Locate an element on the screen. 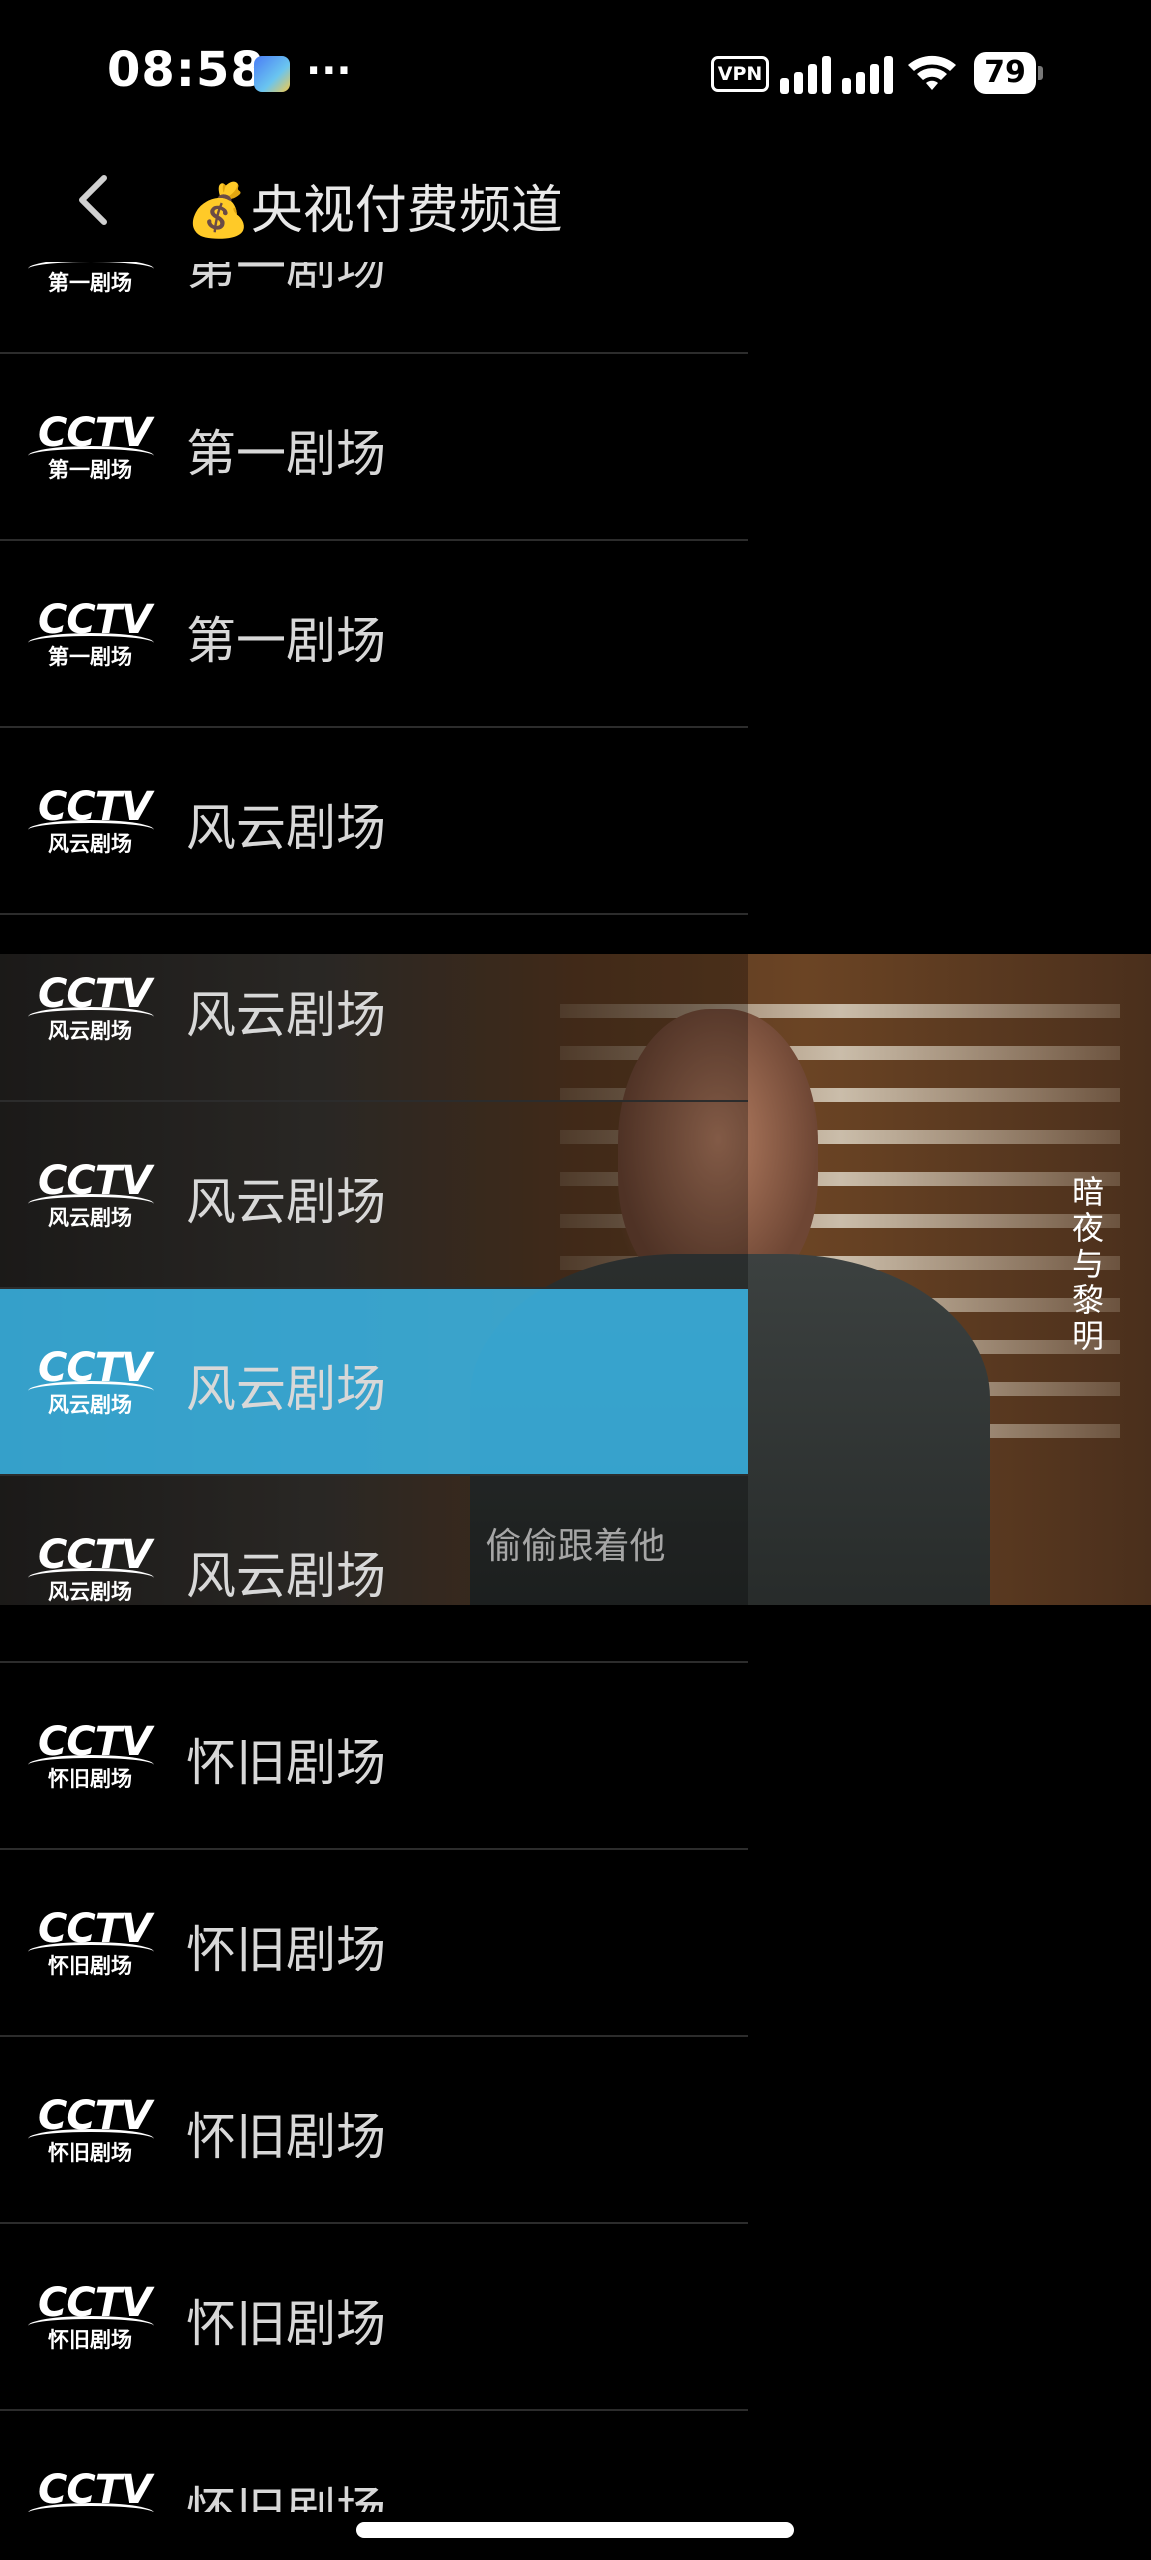 Image resolution: width=1151 pixels, height=2560 pixels. battery-icon: 79 is located at coordinates (1008, 73).